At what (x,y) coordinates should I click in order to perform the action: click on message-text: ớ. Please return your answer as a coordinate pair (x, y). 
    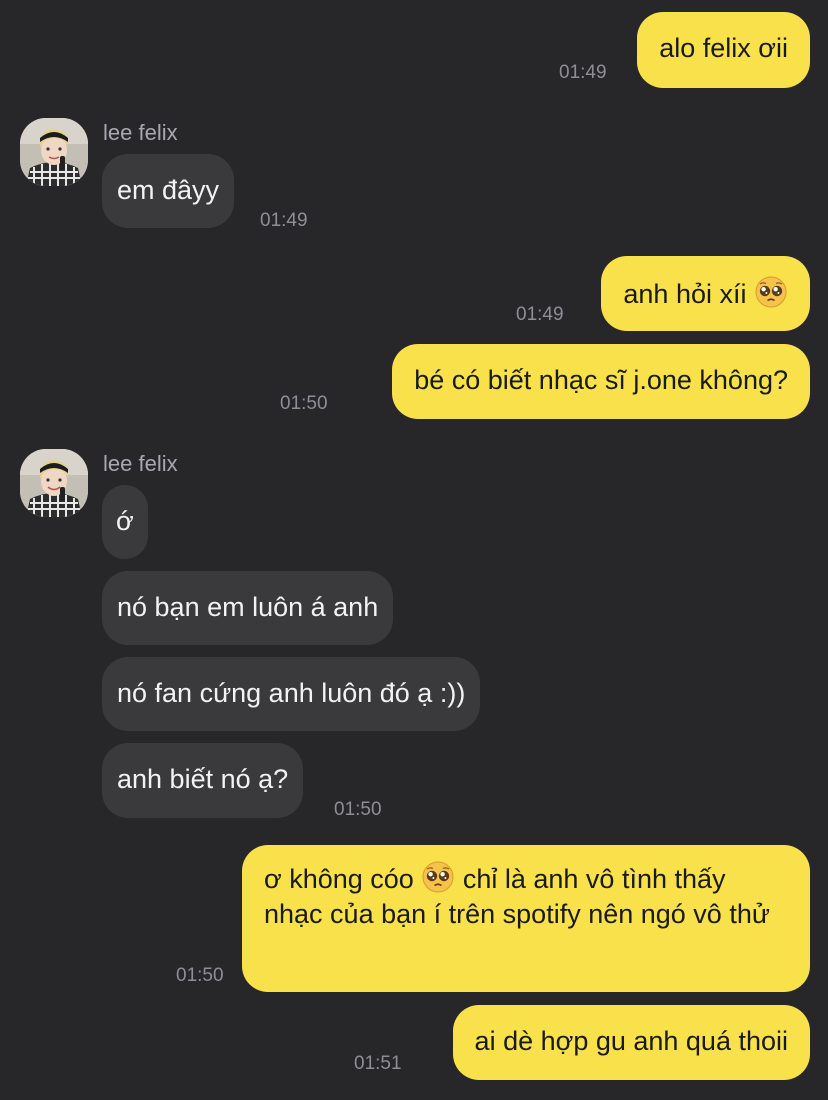
    Looking at the image, I should click on (125, 521).